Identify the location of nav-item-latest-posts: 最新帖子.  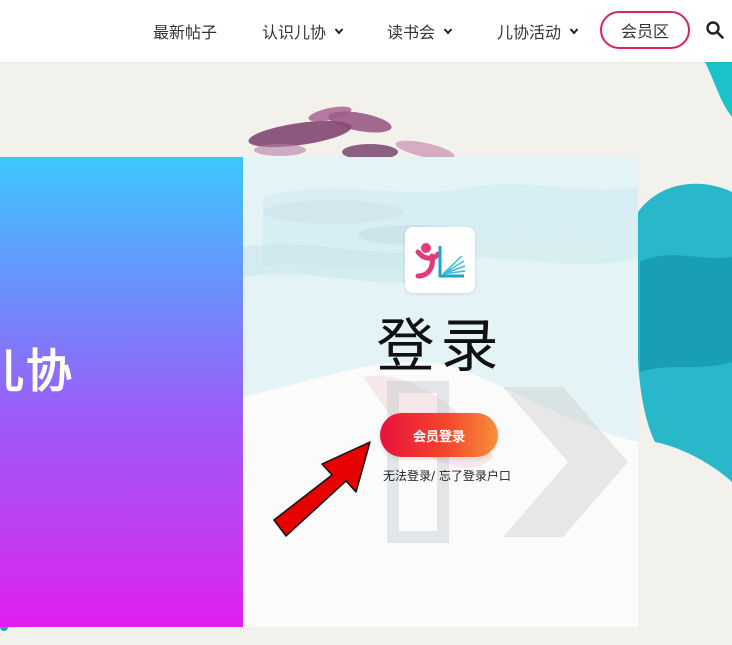
(185, 31).